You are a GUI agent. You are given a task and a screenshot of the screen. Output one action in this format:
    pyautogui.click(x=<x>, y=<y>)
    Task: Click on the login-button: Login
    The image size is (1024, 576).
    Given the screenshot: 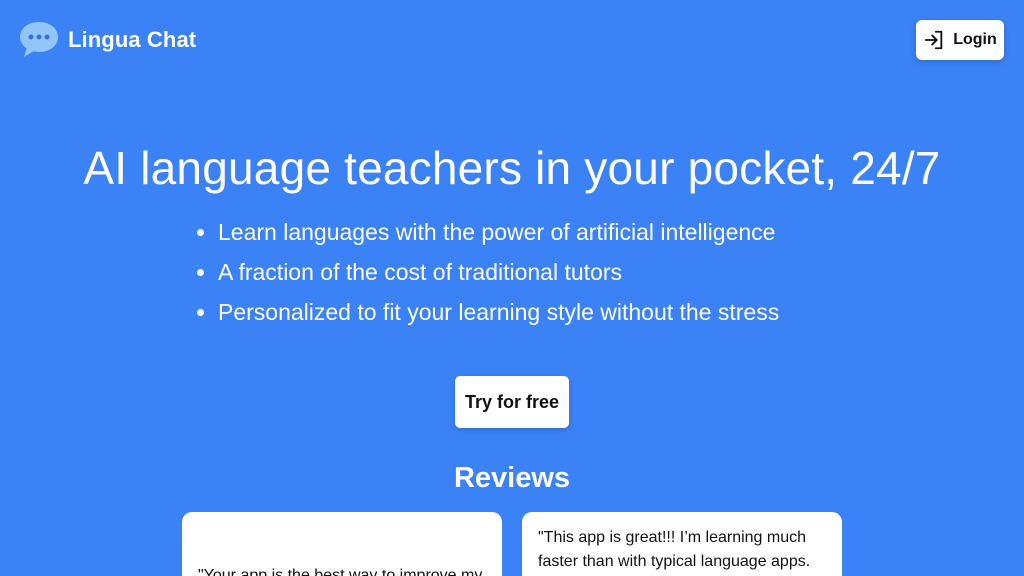 What is the action you would take?
    pyautogui.click(x=960, y=40)
    